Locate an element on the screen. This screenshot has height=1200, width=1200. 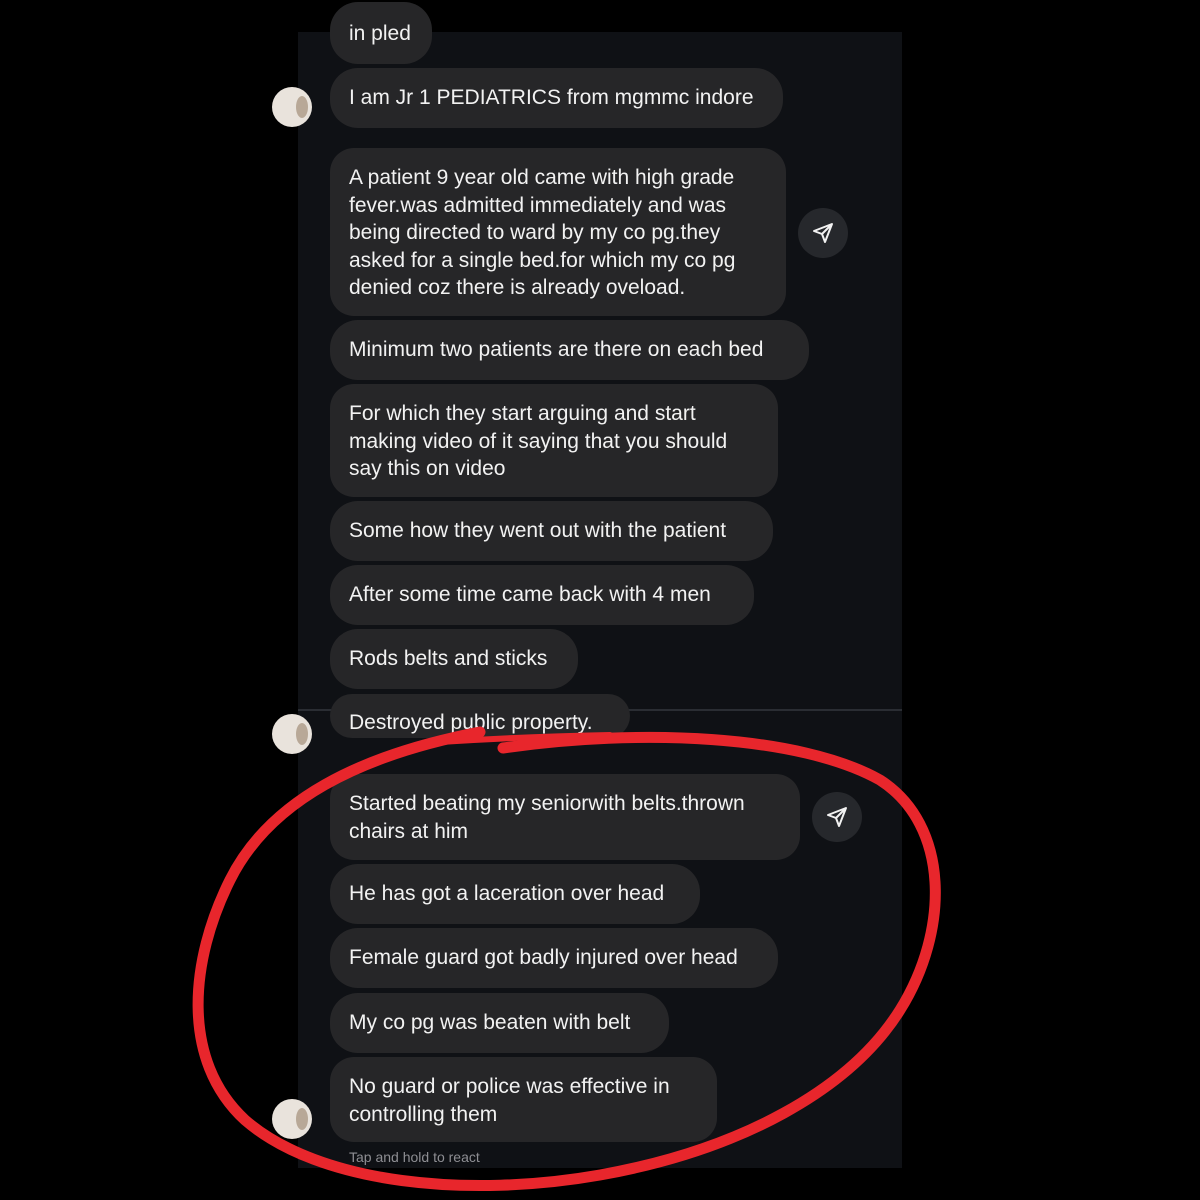
message-bubble: After some time came back with 4 men is located at coordinates (542, 595).